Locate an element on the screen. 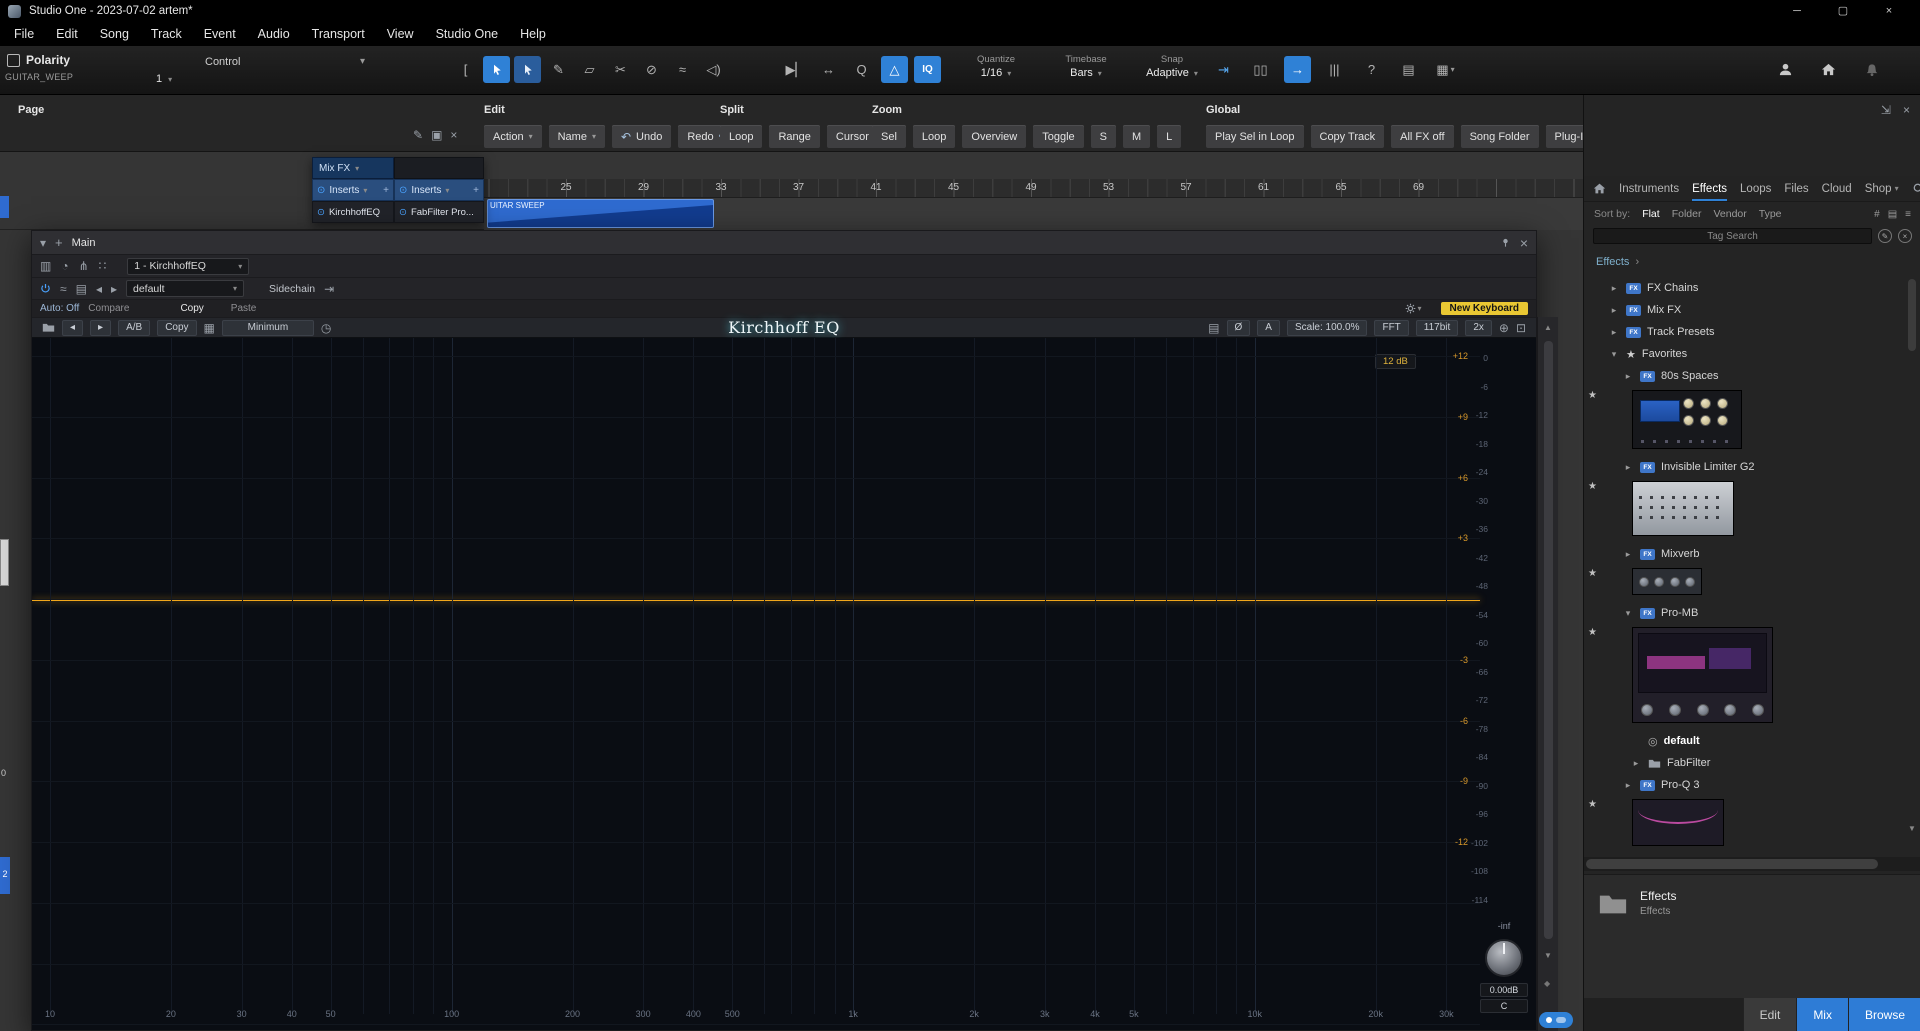 The height and width of the screenshot is (1031, 1920). collapse-arrow-icon: ▾ is located at coordinates (1614, 354).